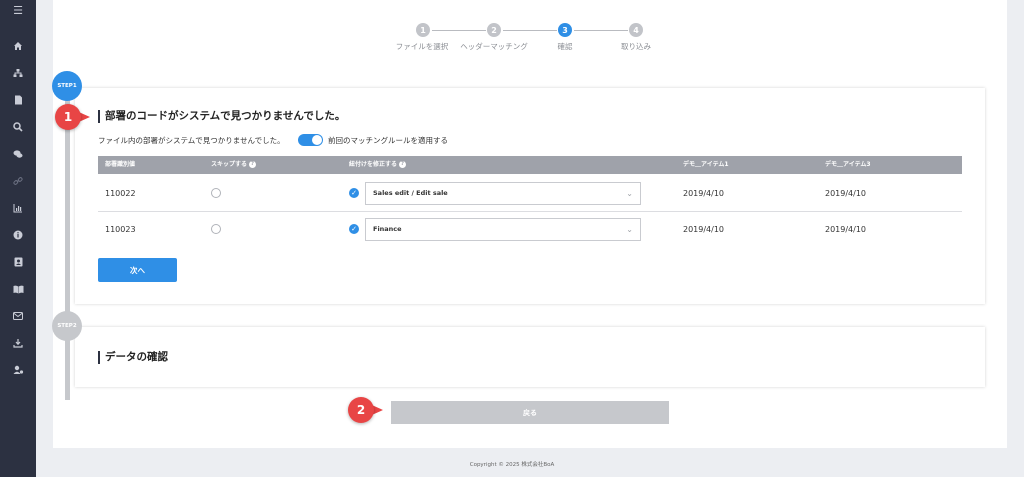 The height and width of the screenshot is (477, 1024). What do you see at coordinates (422, 46) in the screenshot?
I see `step-1-label: ファイルを選択` at bounding box center [422, 46].